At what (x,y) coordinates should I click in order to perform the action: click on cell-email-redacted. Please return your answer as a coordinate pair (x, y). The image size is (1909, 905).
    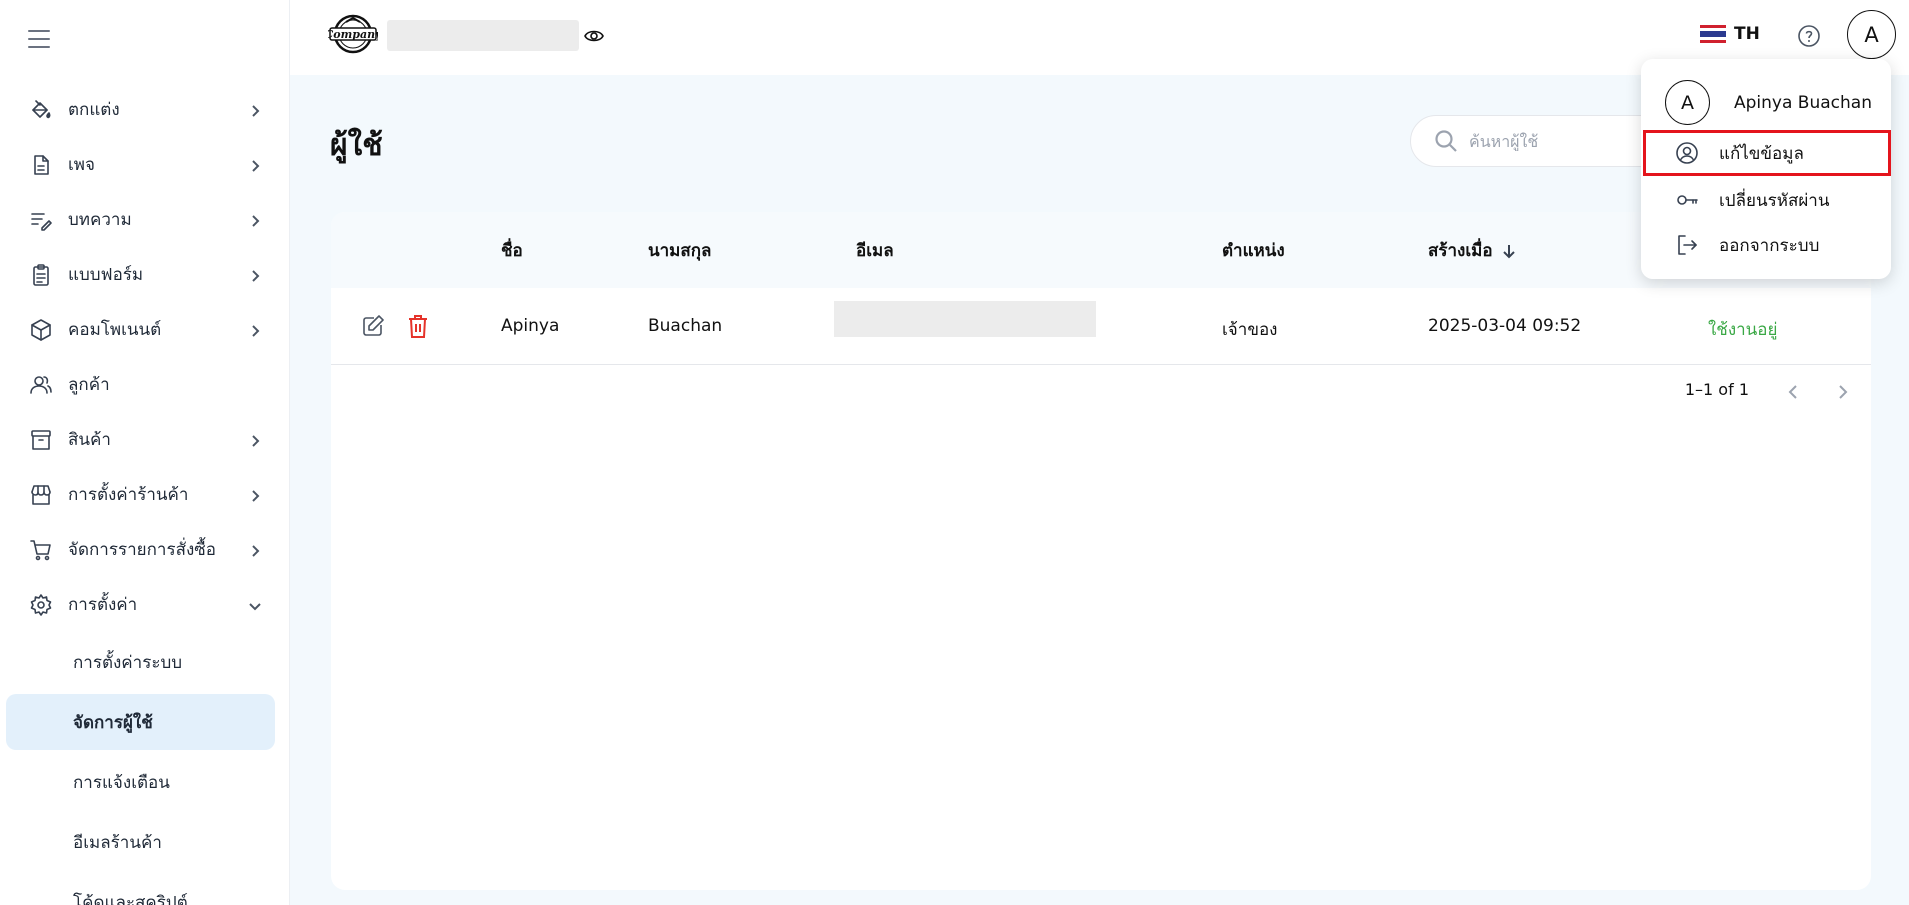
    Looking at the image, I should click on (965, 319).